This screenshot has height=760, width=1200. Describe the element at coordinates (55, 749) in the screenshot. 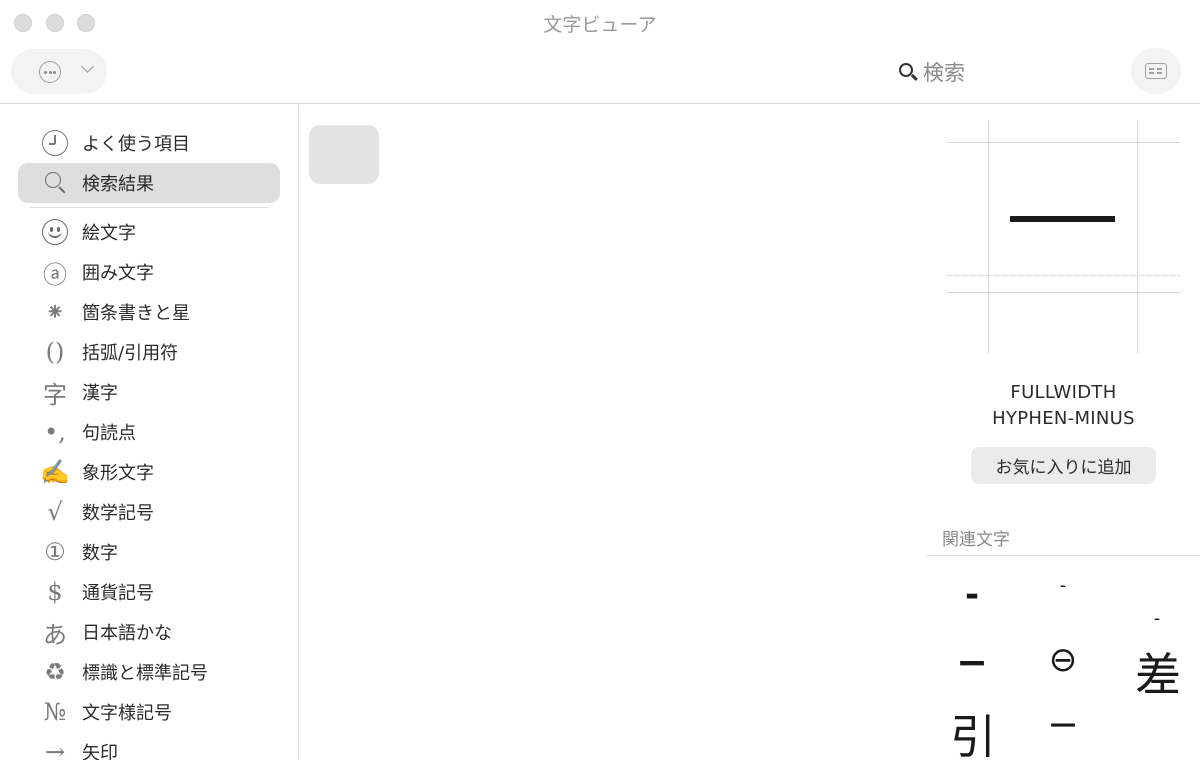

I see `arrow-icon: →` at that location.